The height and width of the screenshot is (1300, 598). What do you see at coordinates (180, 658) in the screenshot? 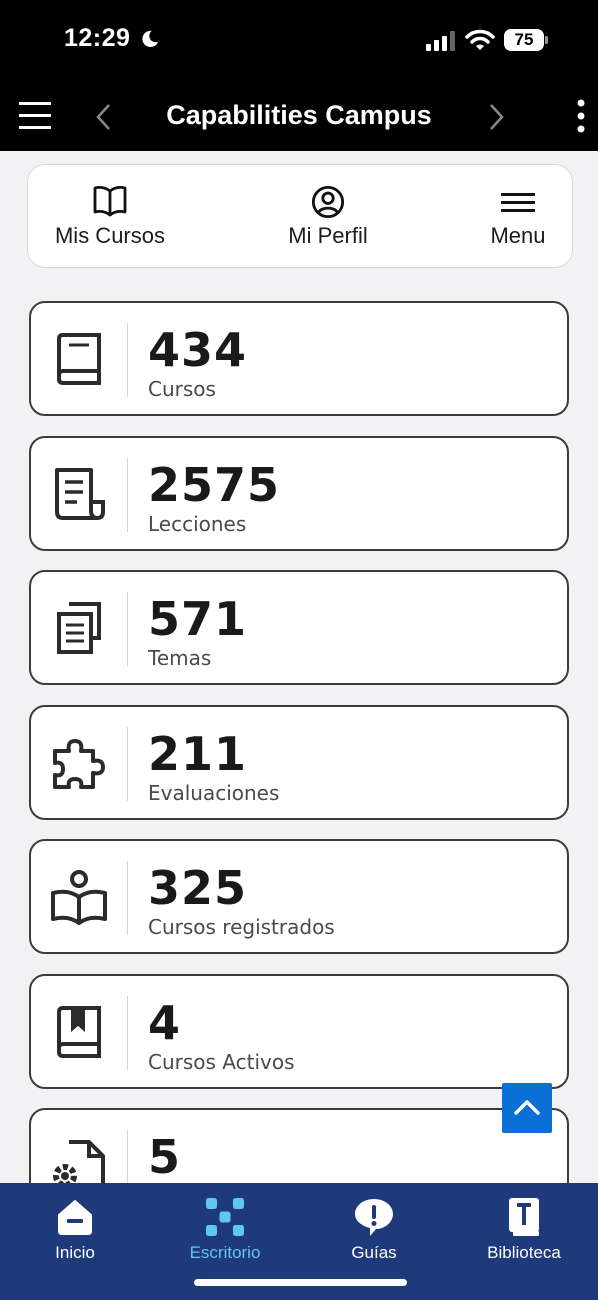
I see `stat-label: Temas` at bounding box center [180, 658].